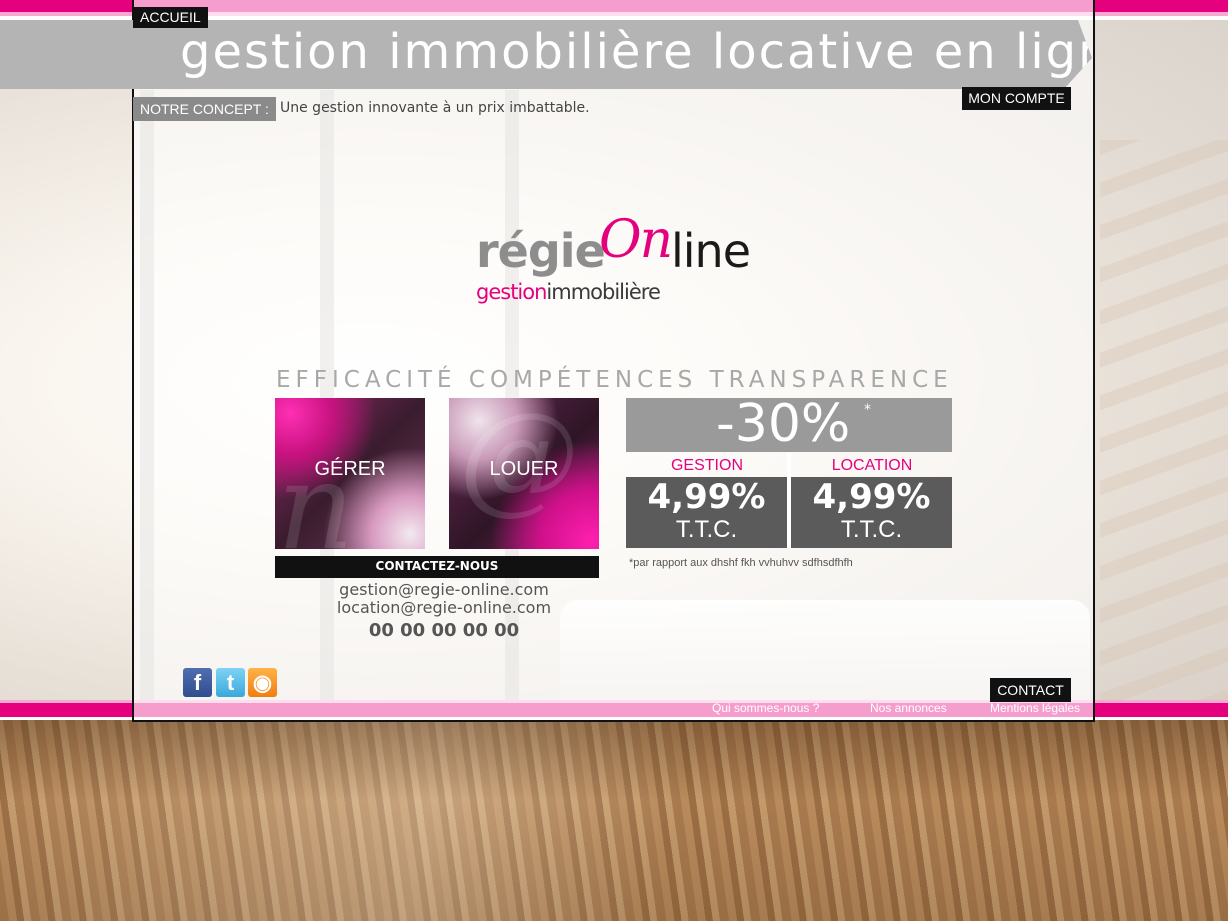  I want to click on rent-tile: @ LOUER, so click(524, 473).